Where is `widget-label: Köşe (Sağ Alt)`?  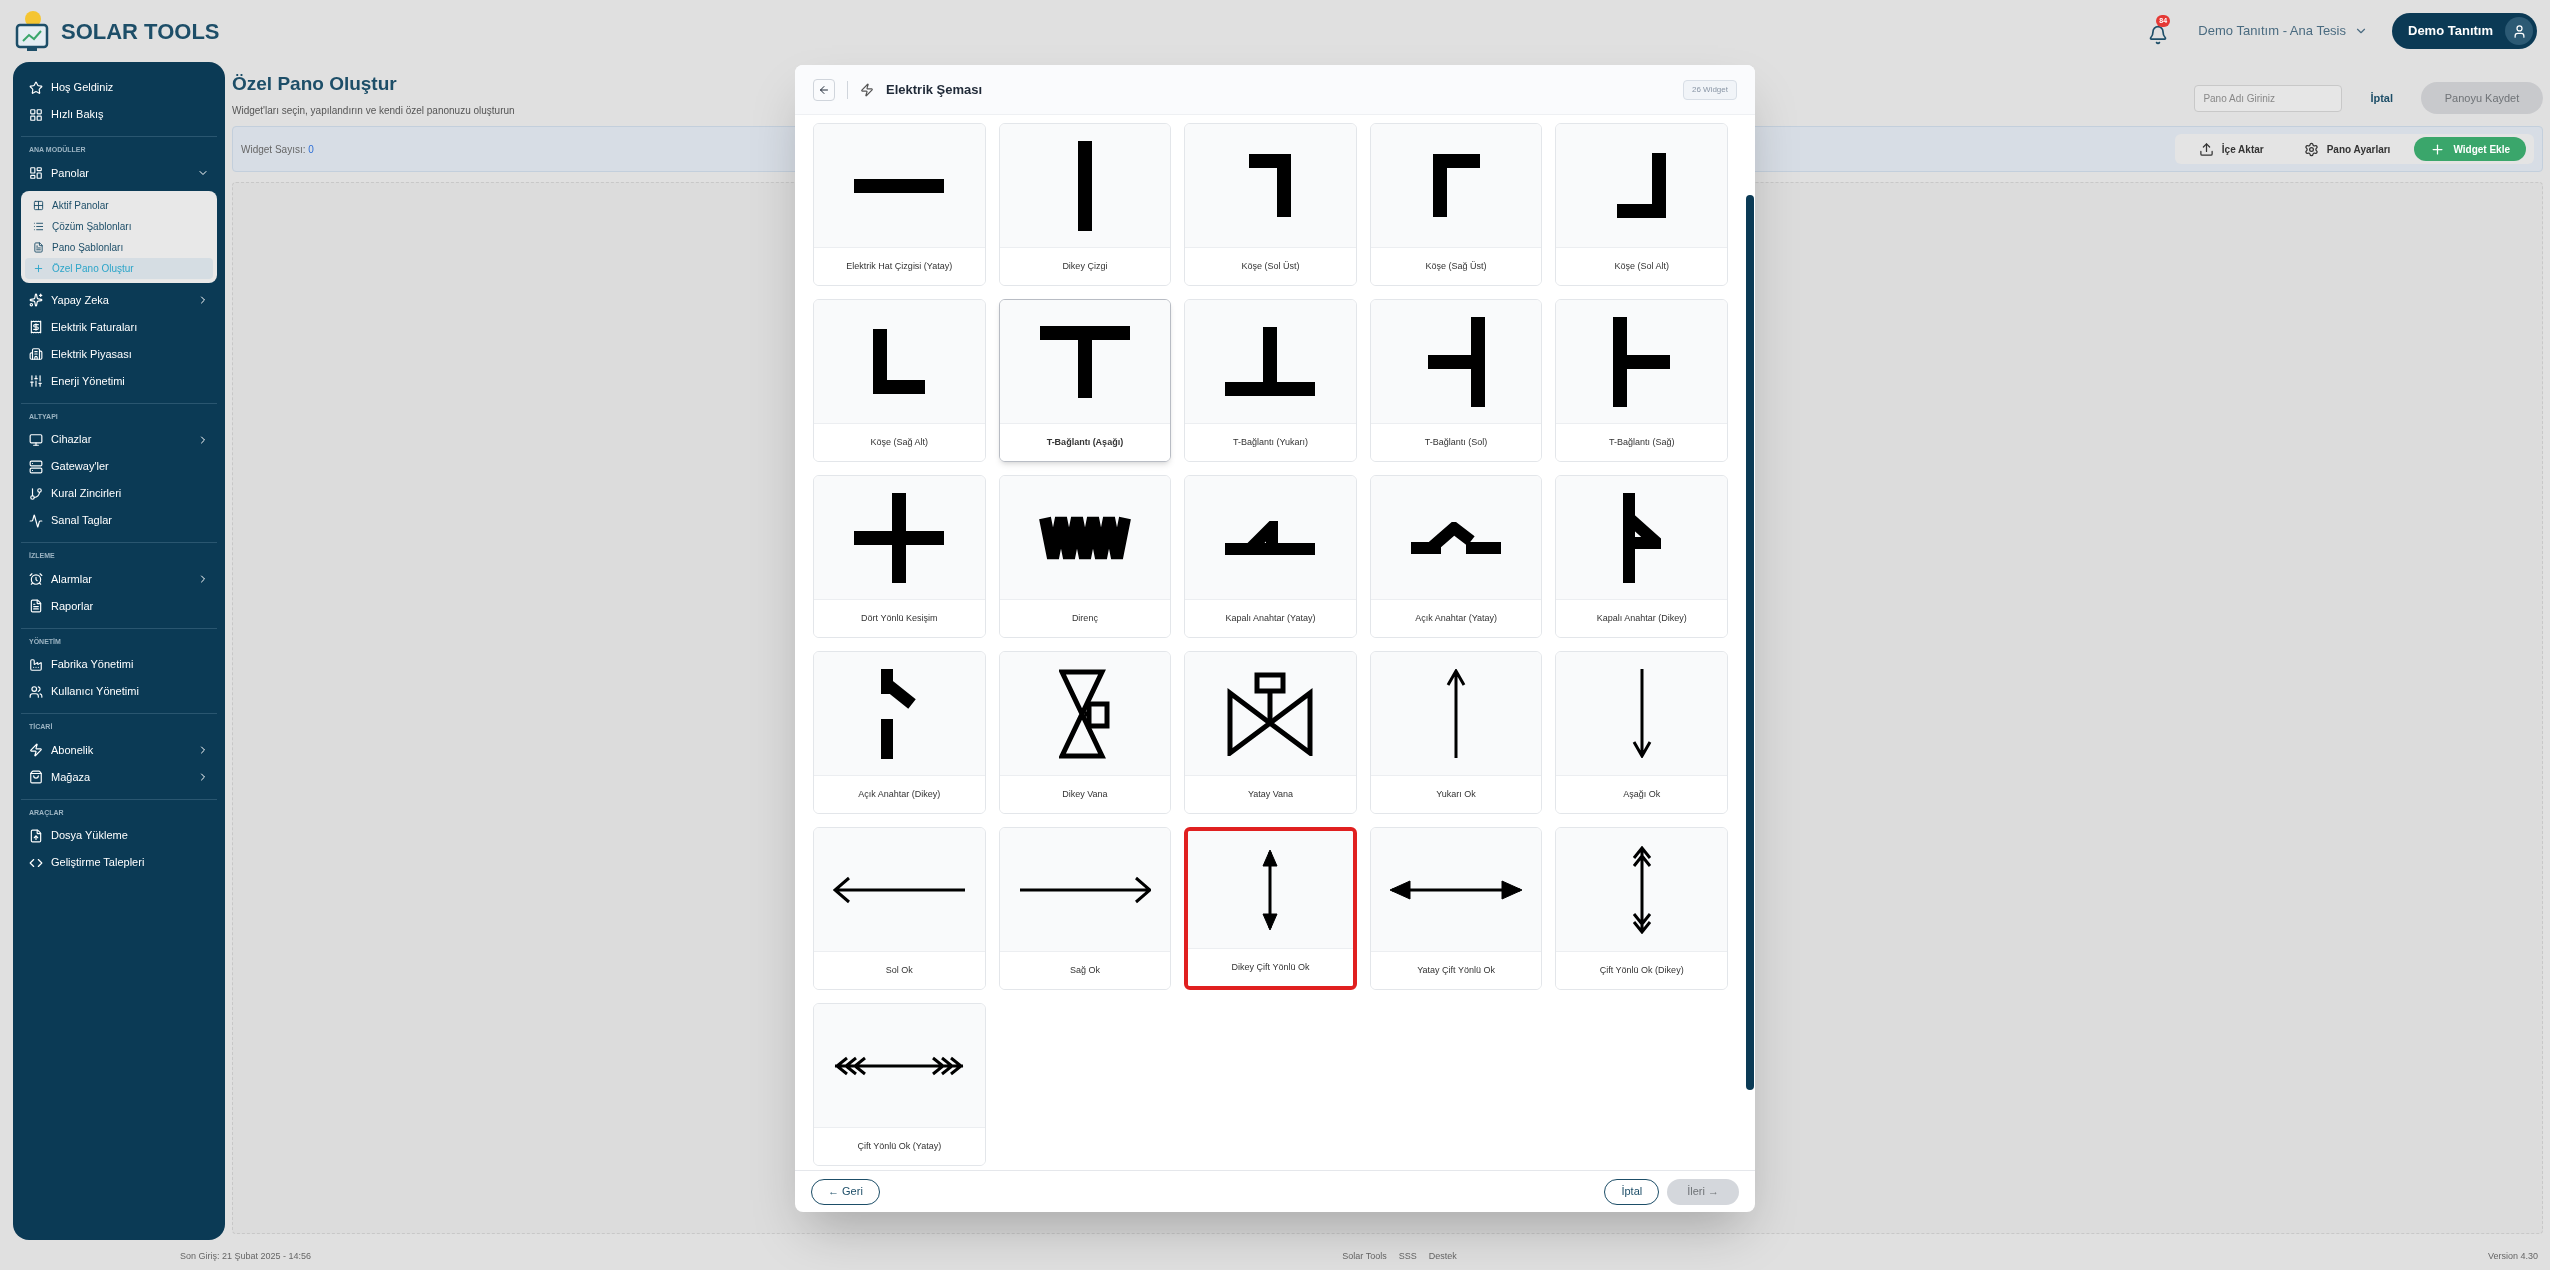 widget-label: Köşe (Sağ Alt) is located at coordinates (899, 442).